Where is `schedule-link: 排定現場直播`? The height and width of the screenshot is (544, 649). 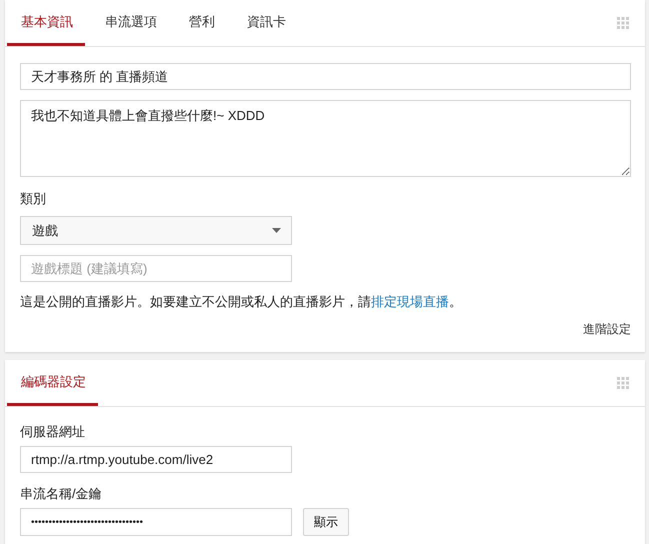
schedule-link: 排定現場直播 is located at coordinates (410, 301).